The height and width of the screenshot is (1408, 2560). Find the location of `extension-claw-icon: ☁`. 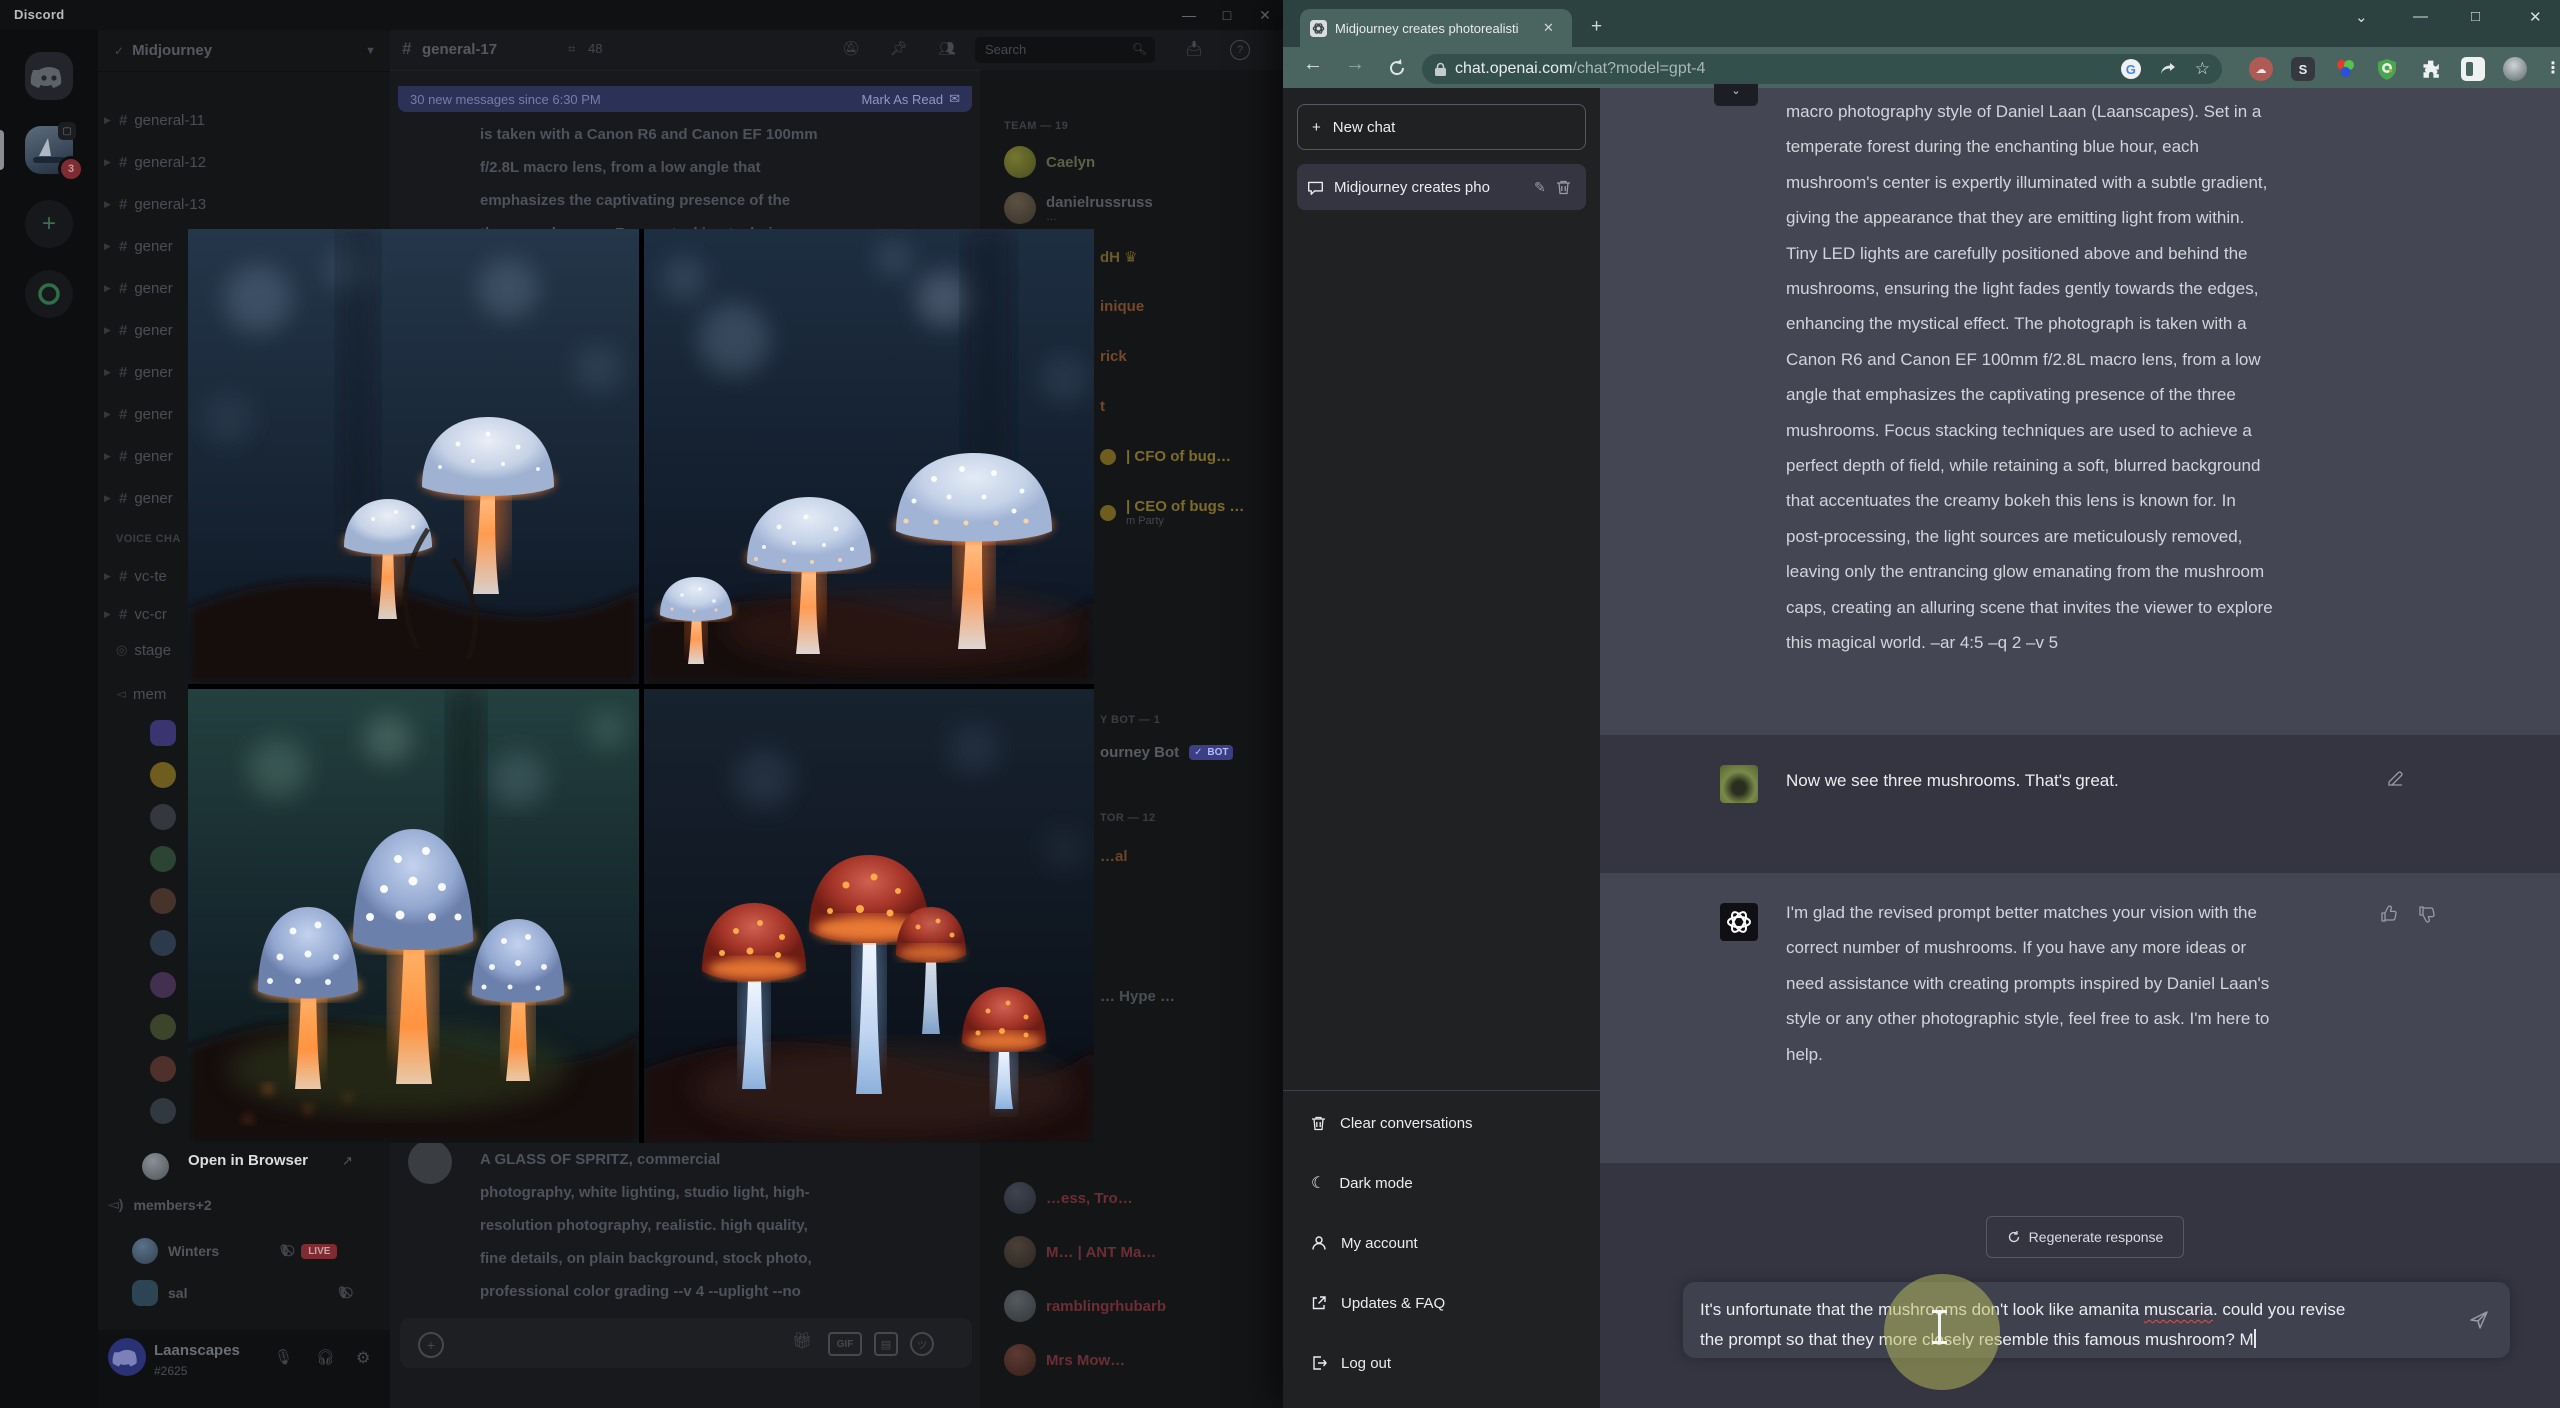

extension-claw-icon: ☁ is located at coordinates (2261, 69).